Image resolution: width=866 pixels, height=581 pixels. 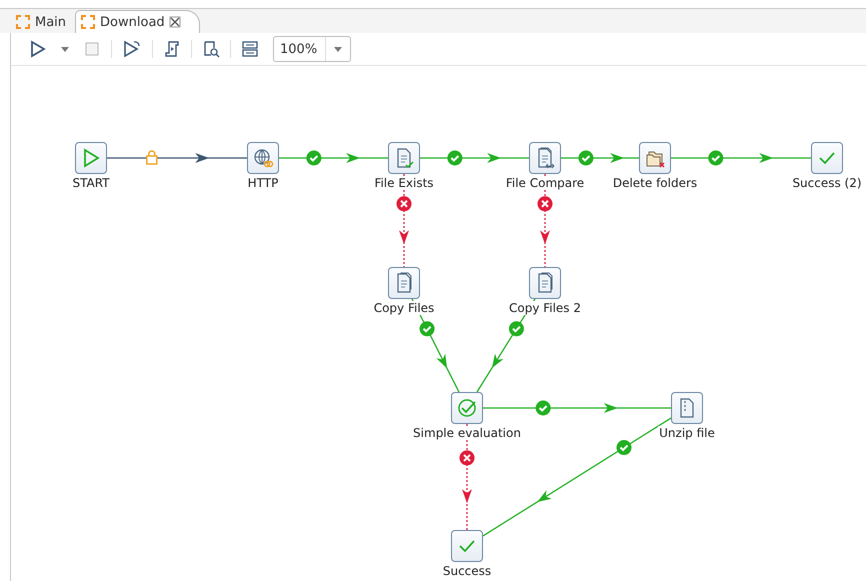 I want to click on entry-label: Unzip file, so click(x=687, y=433).